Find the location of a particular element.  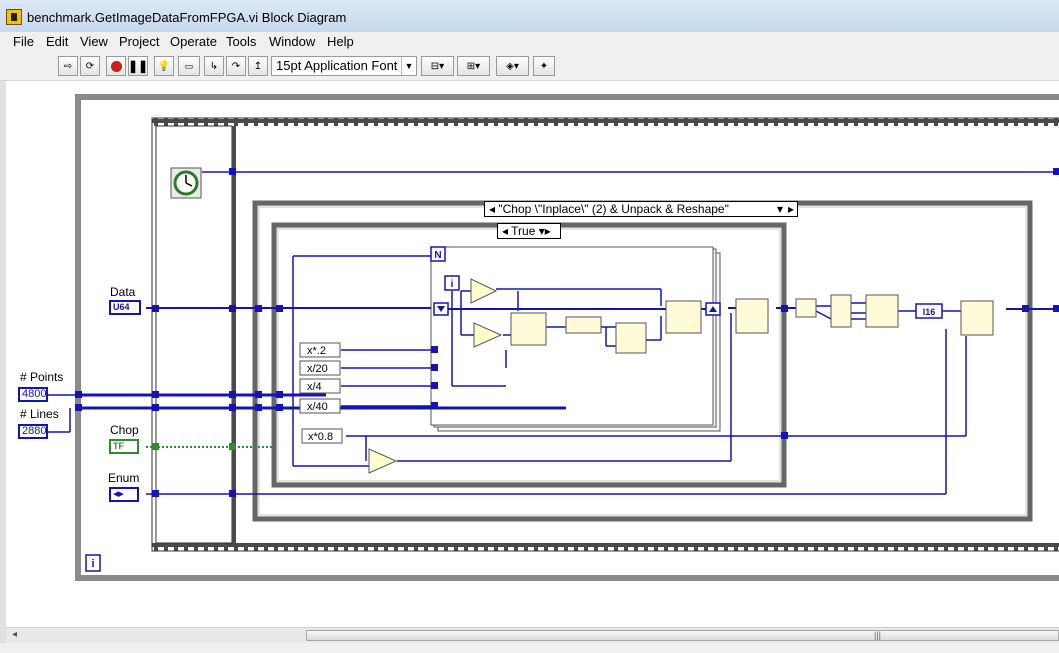

case-selector-inner: ◂ True ▾▸ is located at coordinates (529, 231).